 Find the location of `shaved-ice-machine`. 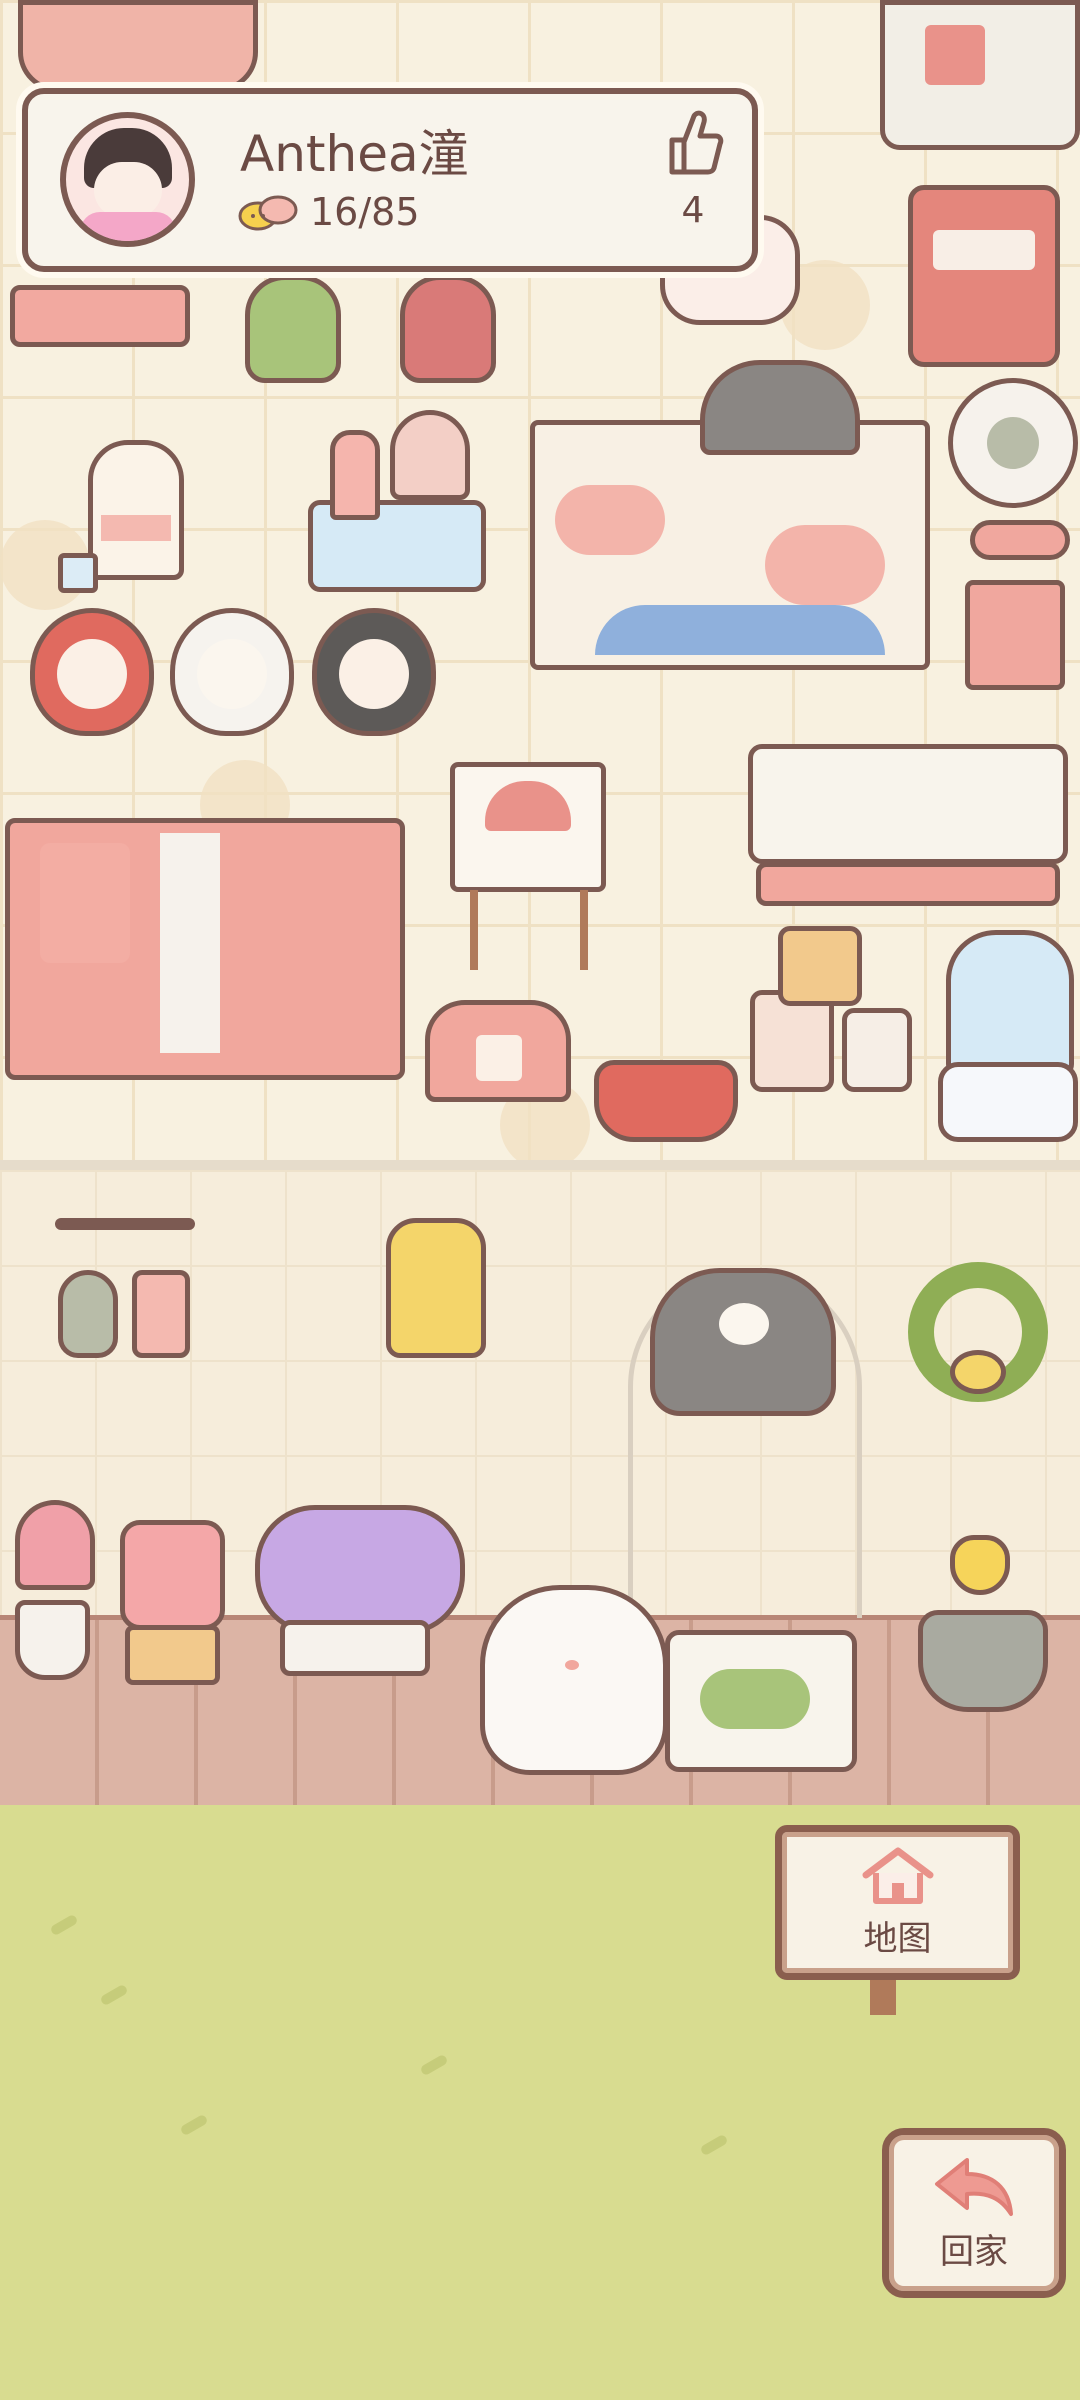

shaved-ice-machine is located at coordinates (984, 276).